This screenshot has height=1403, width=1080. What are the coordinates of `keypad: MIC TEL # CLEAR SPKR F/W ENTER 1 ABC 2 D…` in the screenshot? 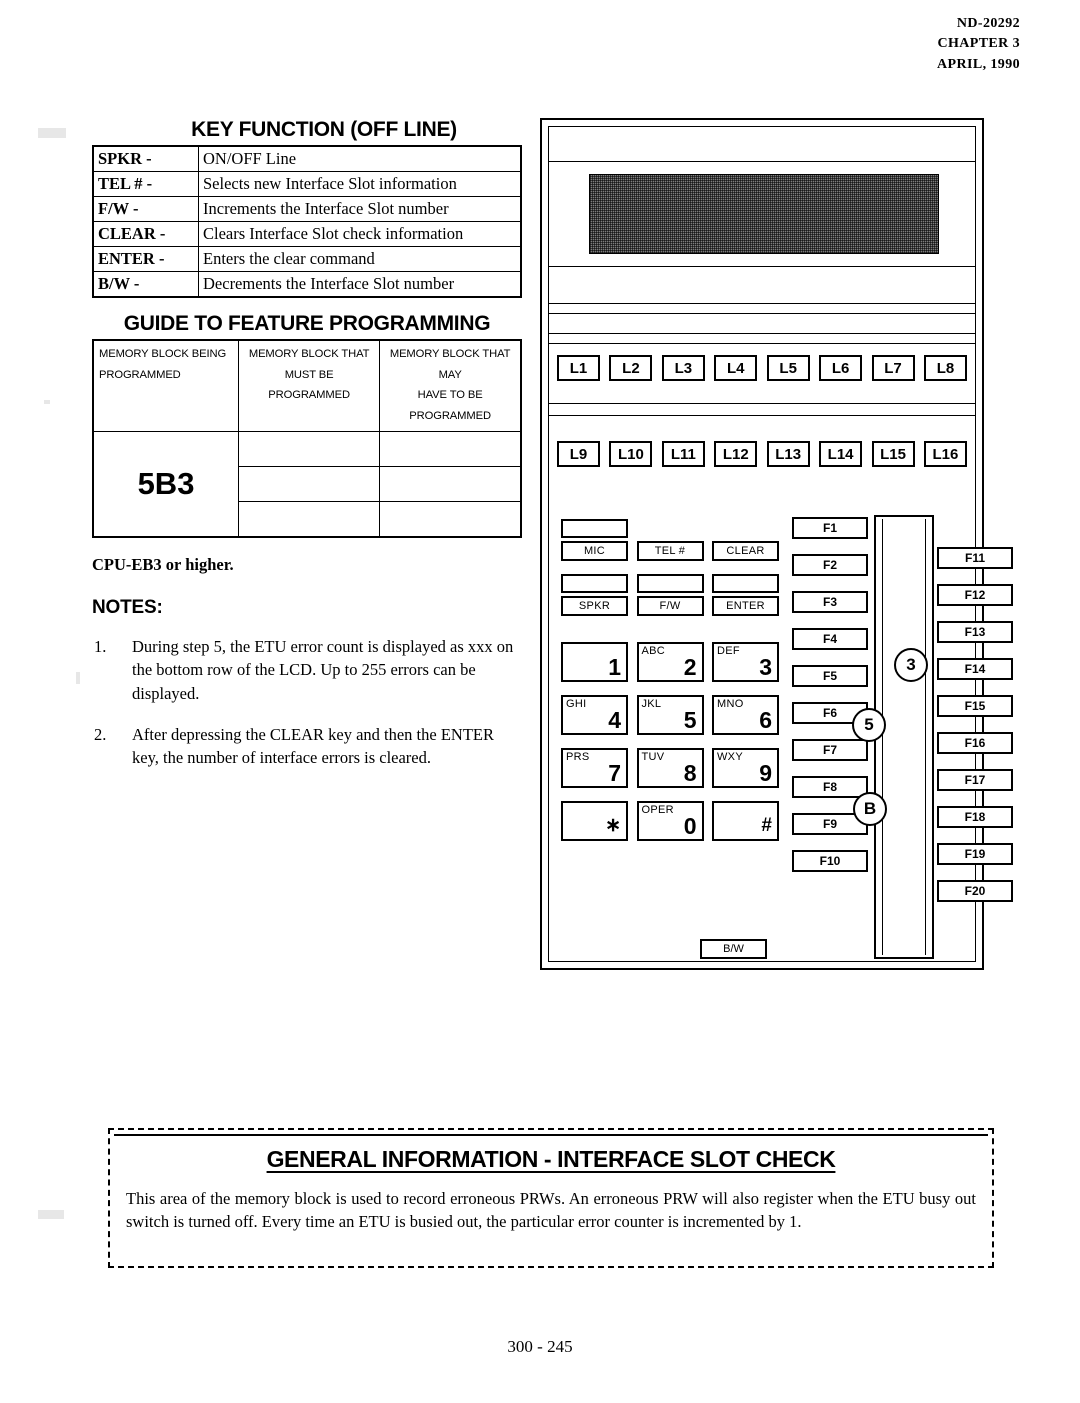 It's located at (670, 680).